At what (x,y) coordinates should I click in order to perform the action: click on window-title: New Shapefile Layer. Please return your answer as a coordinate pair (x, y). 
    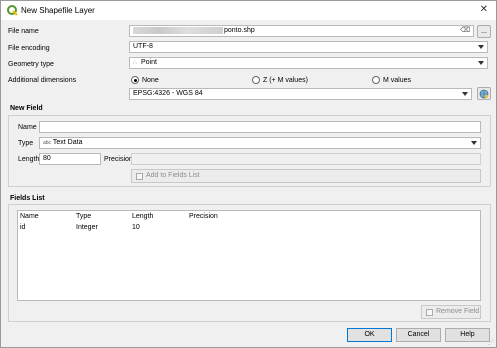
    Looking at the image, I should click on (58, 10).